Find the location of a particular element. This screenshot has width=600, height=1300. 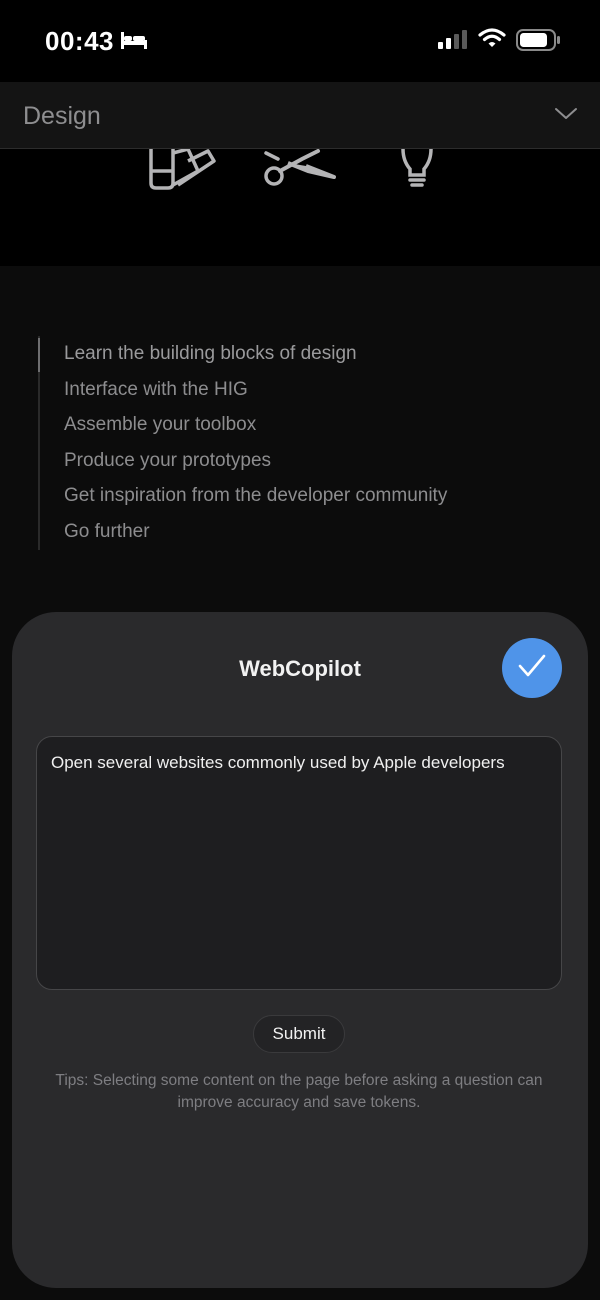

chevron-down-icon is located at coordinates (566, 116).